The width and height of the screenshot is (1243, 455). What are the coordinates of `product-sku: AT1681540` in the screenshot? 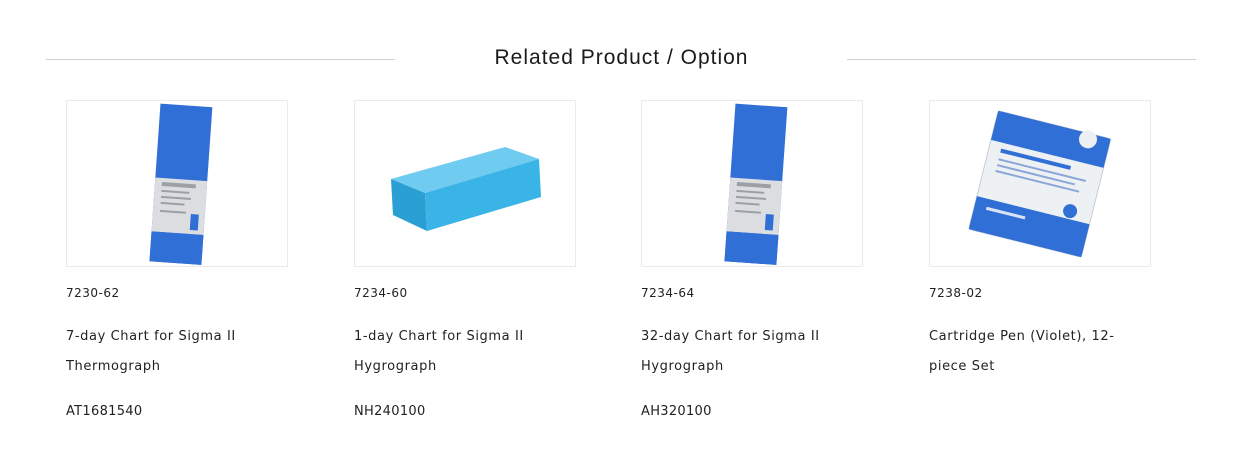 It's located at (104, 411).